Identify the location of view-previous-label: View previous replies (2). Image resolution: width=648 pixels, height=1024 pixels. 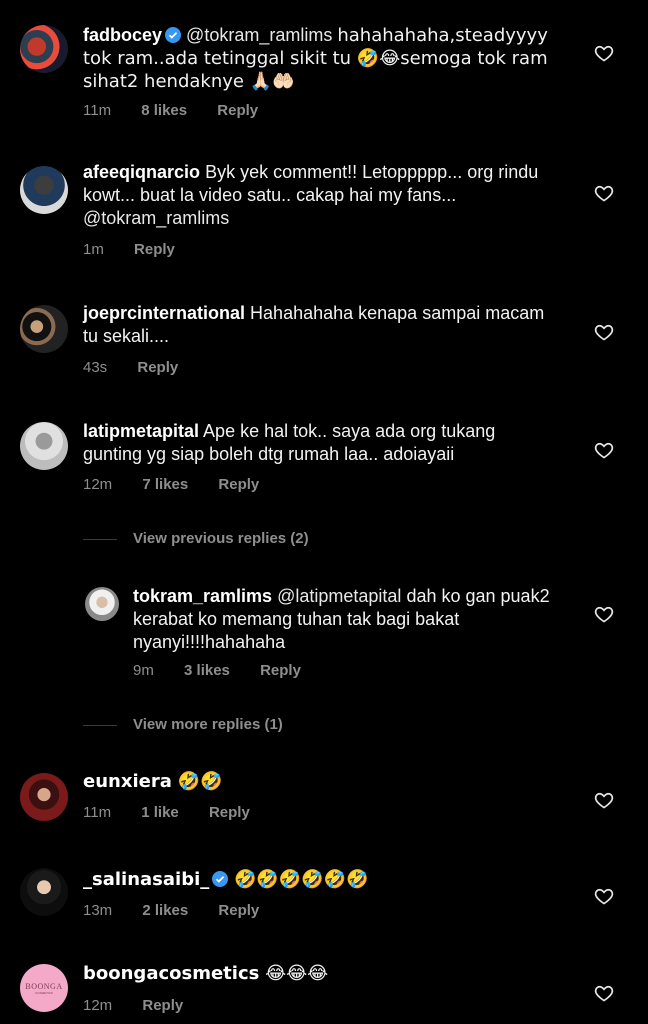
(221, 538).